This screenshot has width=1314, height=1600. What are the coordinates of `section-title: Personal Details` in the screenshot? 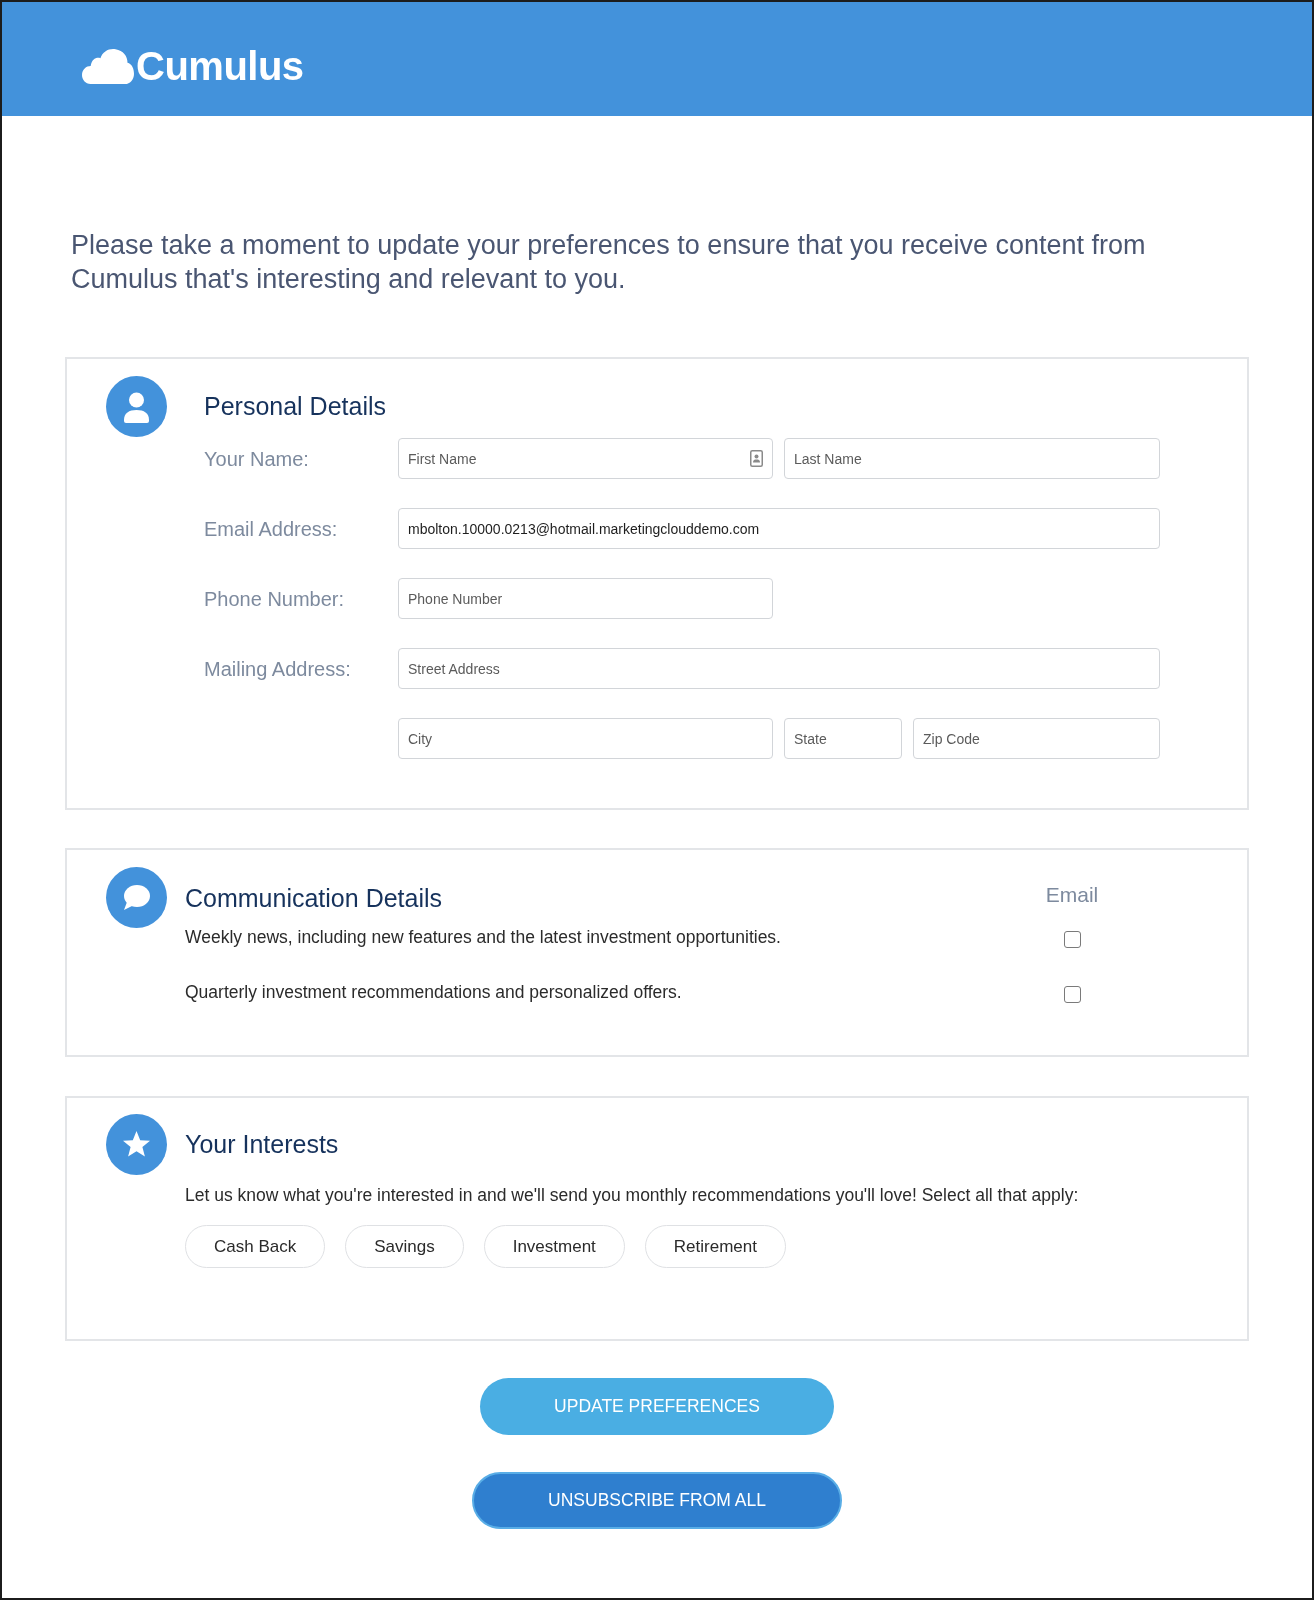 It's located at (295, 406).